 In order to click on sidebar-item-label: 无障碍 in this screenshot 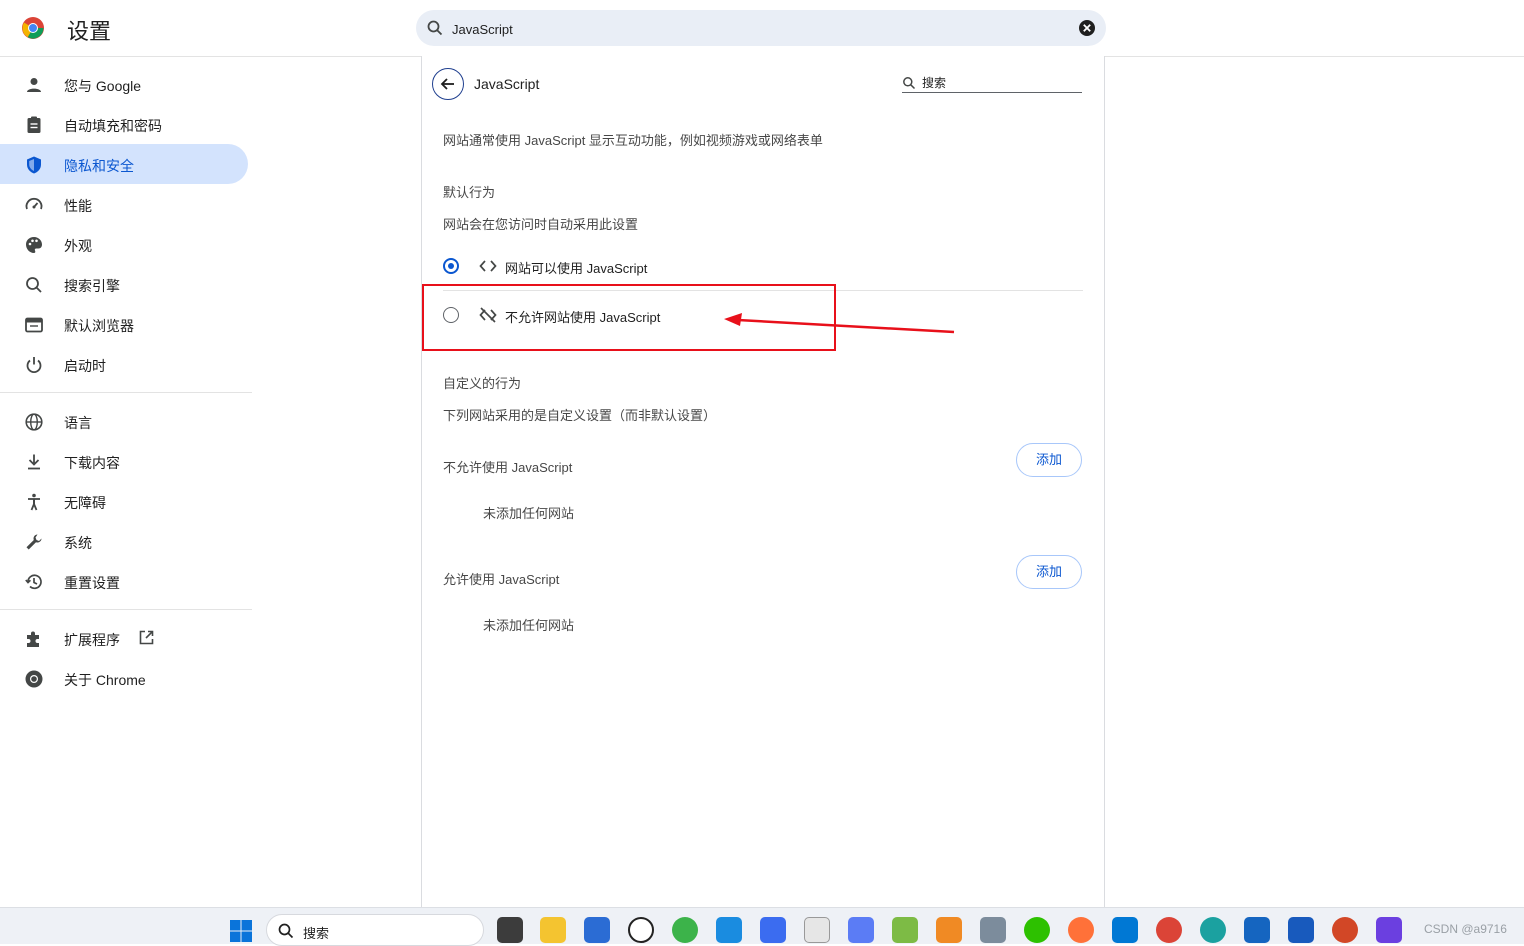, I will do `click(85, 503)`.